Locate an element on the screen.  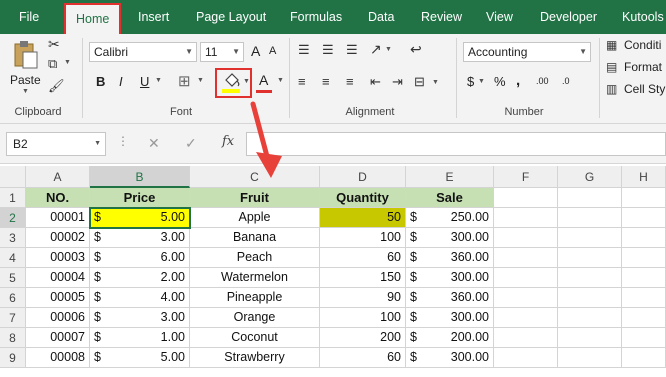
table-cell-qty: 60 is located at coordinates (363, 358).